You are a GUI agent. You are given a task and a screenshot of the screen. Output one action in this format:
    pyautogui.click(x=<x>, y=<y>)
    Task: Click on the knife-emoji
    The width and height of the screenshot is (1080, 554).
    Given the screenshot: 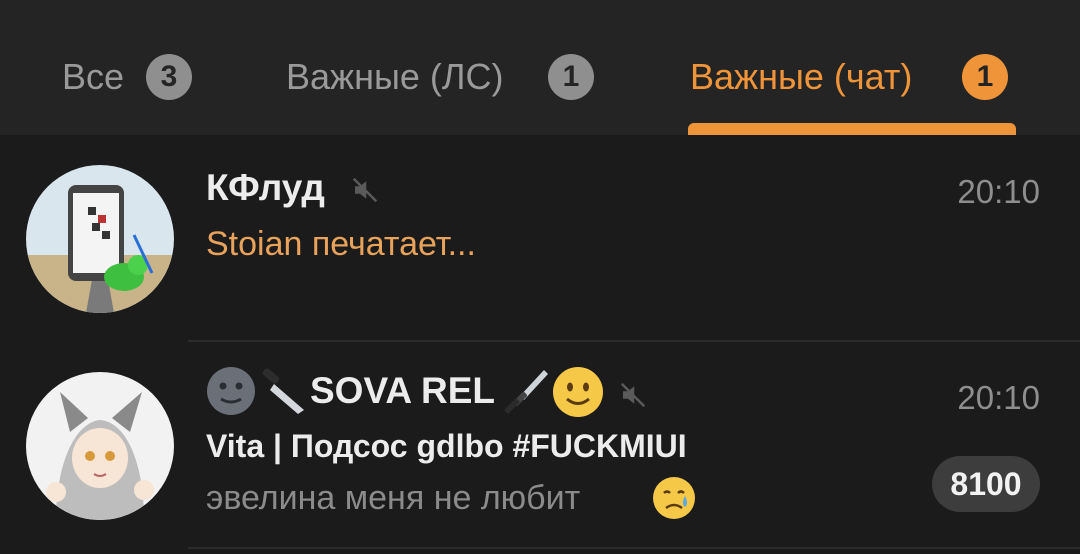 What is the action you would take?
    pyautogui.click(x=283, y=393)
    